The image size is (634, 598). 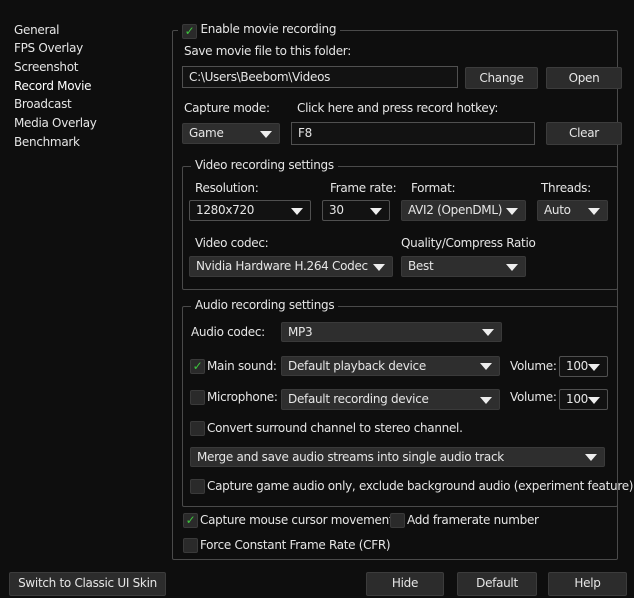 I want to click on convert-checkbox, so click(x=197, y=428).